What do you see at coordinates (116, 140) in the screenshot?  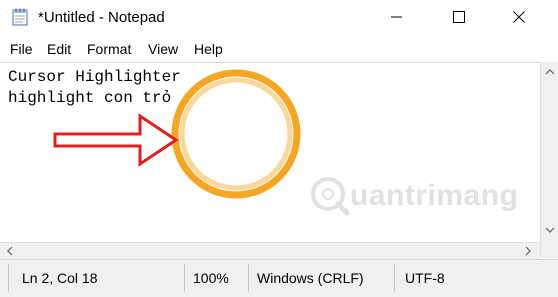 I see `red-arrow-icon` at bounding box center [116, 140].